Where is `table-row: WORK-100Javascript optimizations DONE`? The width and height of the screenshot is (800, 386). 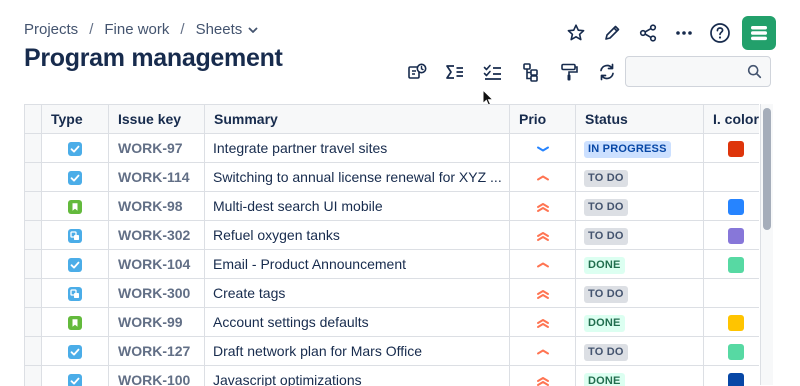
table-row: WORK-100Javascript optimizations DONE is located at coordinates (392, 376).